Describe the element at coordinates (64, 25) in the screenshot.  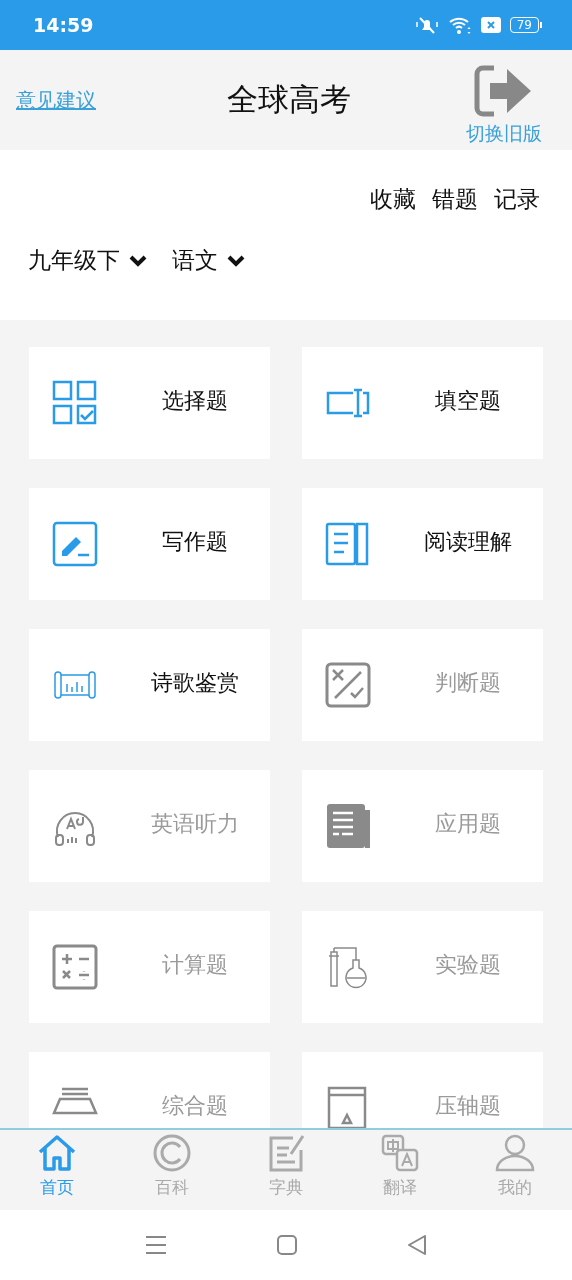
I see `status-time: 14:59` at that location.